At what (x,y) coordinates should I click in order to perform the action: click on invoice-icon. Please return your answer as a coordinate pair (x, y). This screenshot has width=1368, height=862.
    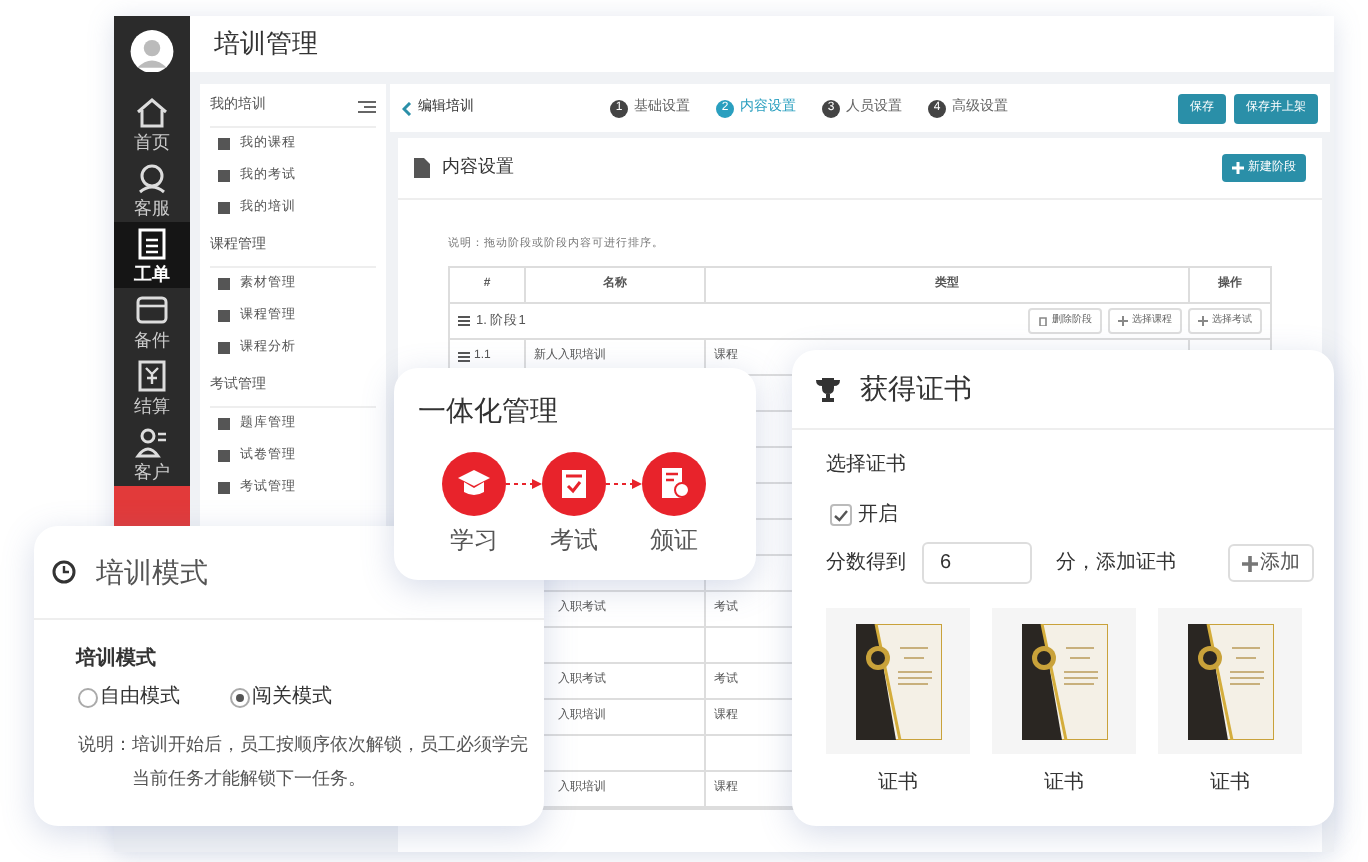
    Looking at the image, I should click on (152, 375).